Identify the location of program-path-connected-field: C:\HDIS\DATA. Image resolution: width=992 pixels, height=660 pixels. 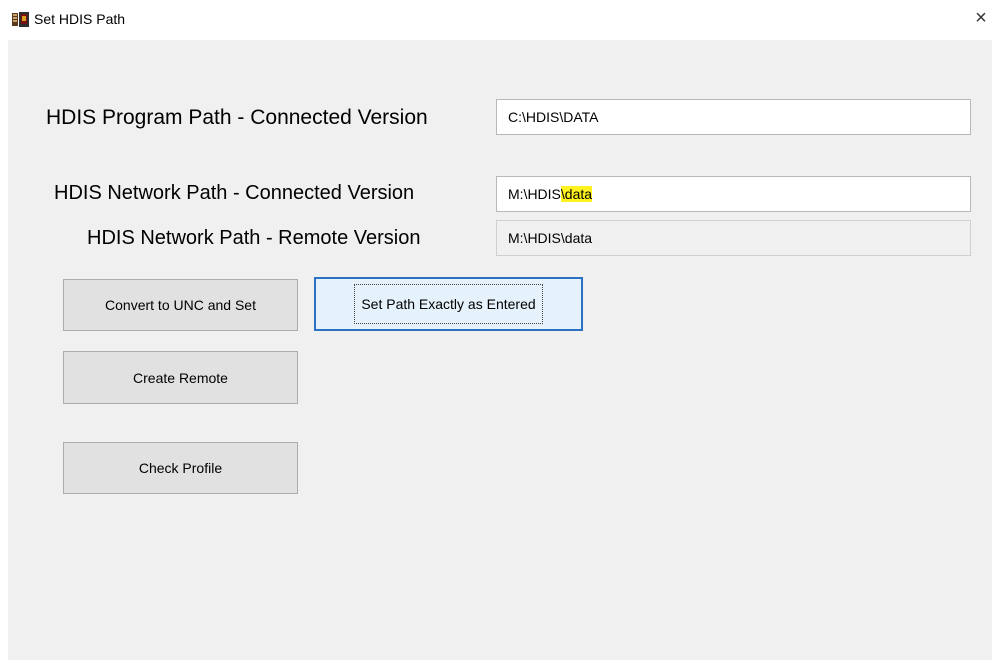
(733, 117).